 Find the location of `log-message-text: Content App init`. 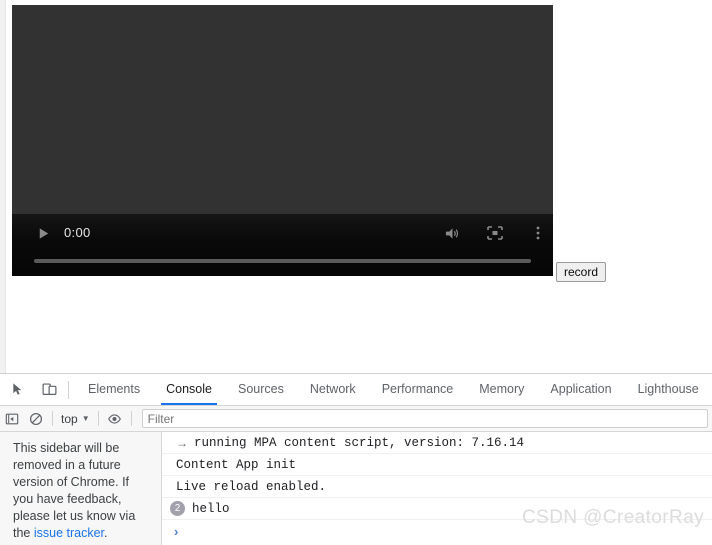

log-message-text: Content App init is located at coordinates (236, 464).